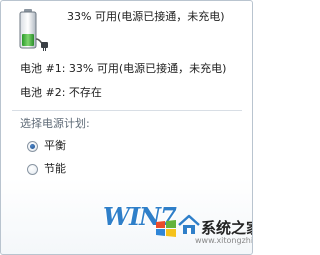 The width and height of the screenshot is (320, 255). What do you see at coordinates (224, 240) in the screenshot?
I see `watermark-site-text: www.xitongzhijia.net` at bounding box center [224, 240].